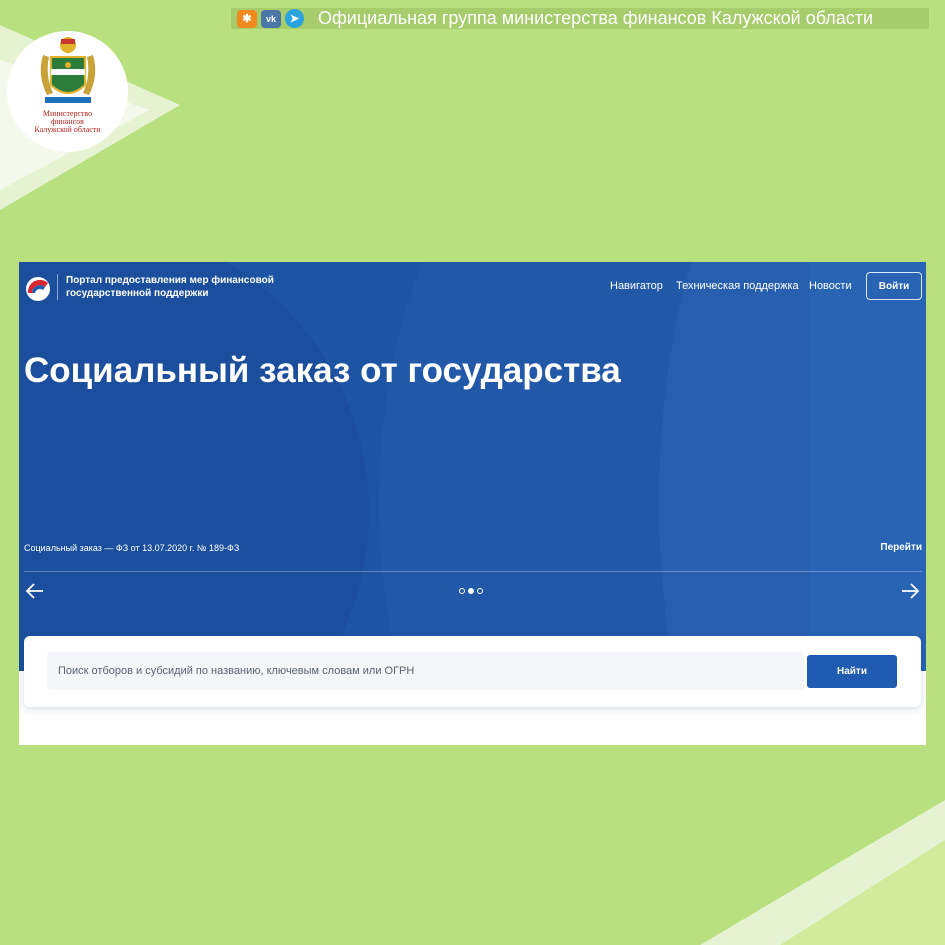 This screenshot has height=945, width=945. What do you see at coordinates (38, 288) in the screenshot?
I see `portal-logo-icon` at bounding box center [38, 288].